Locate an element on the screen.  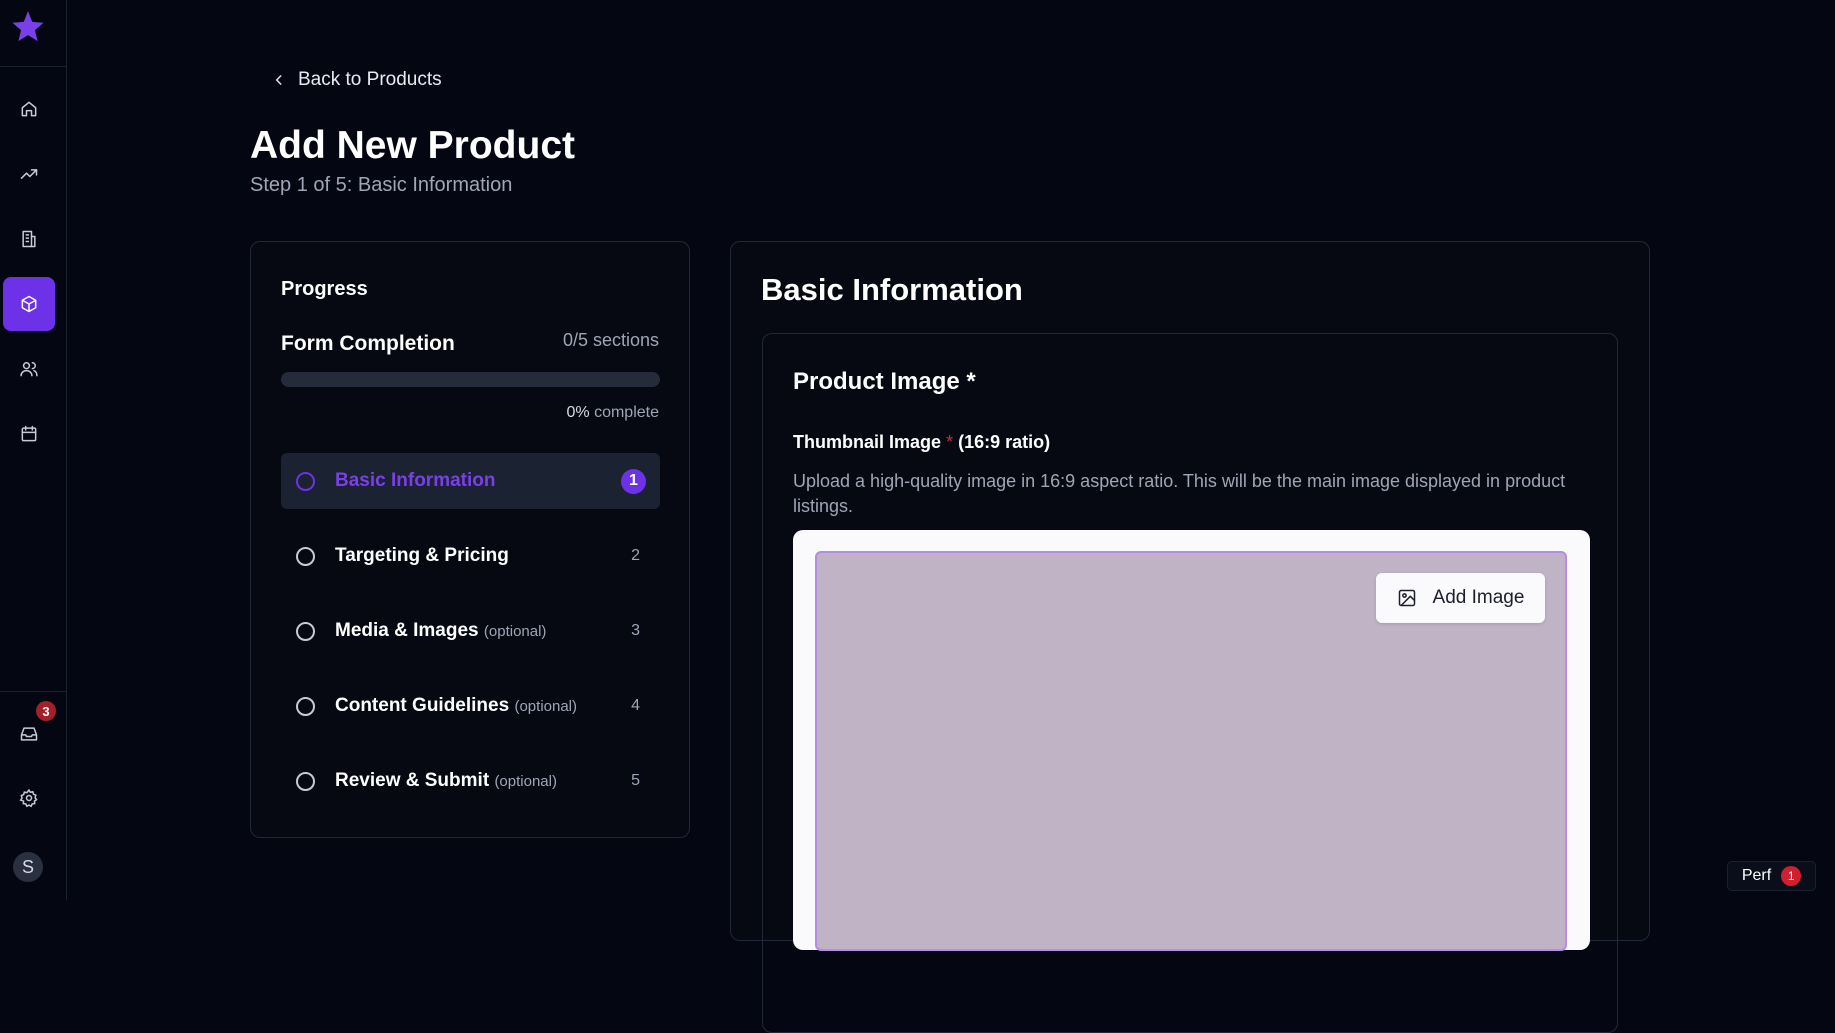
step-label: Review & Submit (optional) is located at coordinates (446, 780).